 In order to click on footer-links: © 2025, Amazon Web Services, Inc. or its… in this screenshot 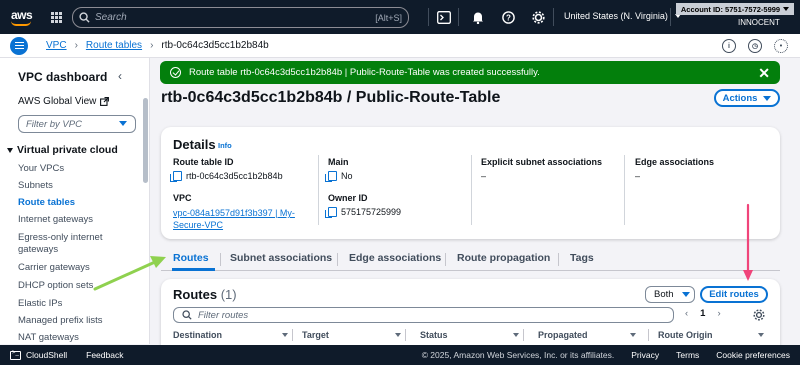, I will do `click(606, 355)`.